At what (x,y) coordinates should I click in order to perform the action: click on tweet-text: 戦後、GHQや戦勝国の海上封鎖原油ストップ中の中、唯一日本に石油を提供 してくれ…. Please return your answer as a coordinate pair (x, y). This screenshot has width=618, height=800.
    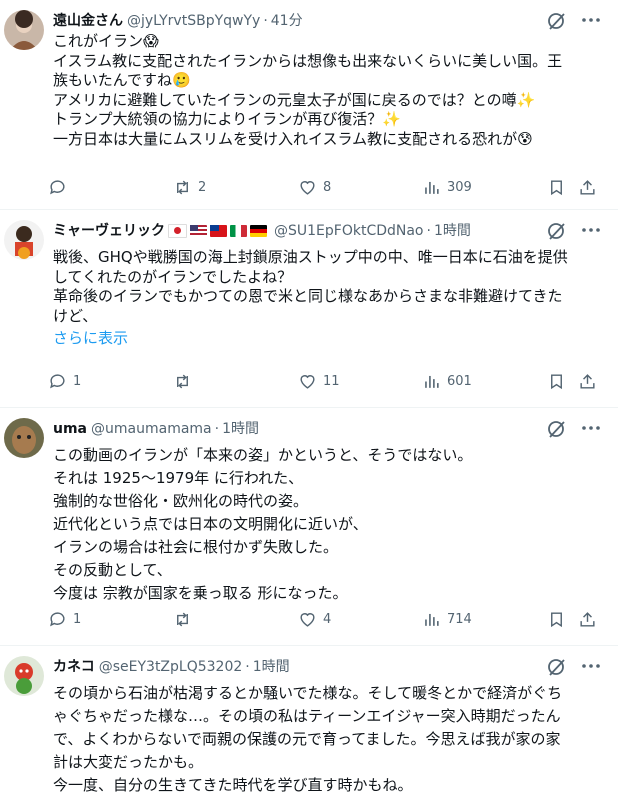
    Looking at the image, I should click on (326, 298).